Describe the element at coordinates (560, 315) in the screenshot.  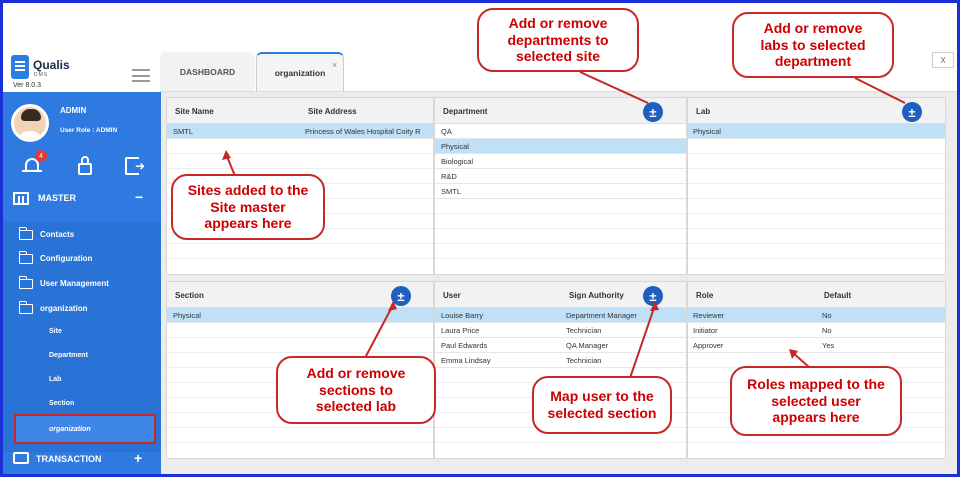
I see `table-row: Louise Barry Department Manager` at that location.